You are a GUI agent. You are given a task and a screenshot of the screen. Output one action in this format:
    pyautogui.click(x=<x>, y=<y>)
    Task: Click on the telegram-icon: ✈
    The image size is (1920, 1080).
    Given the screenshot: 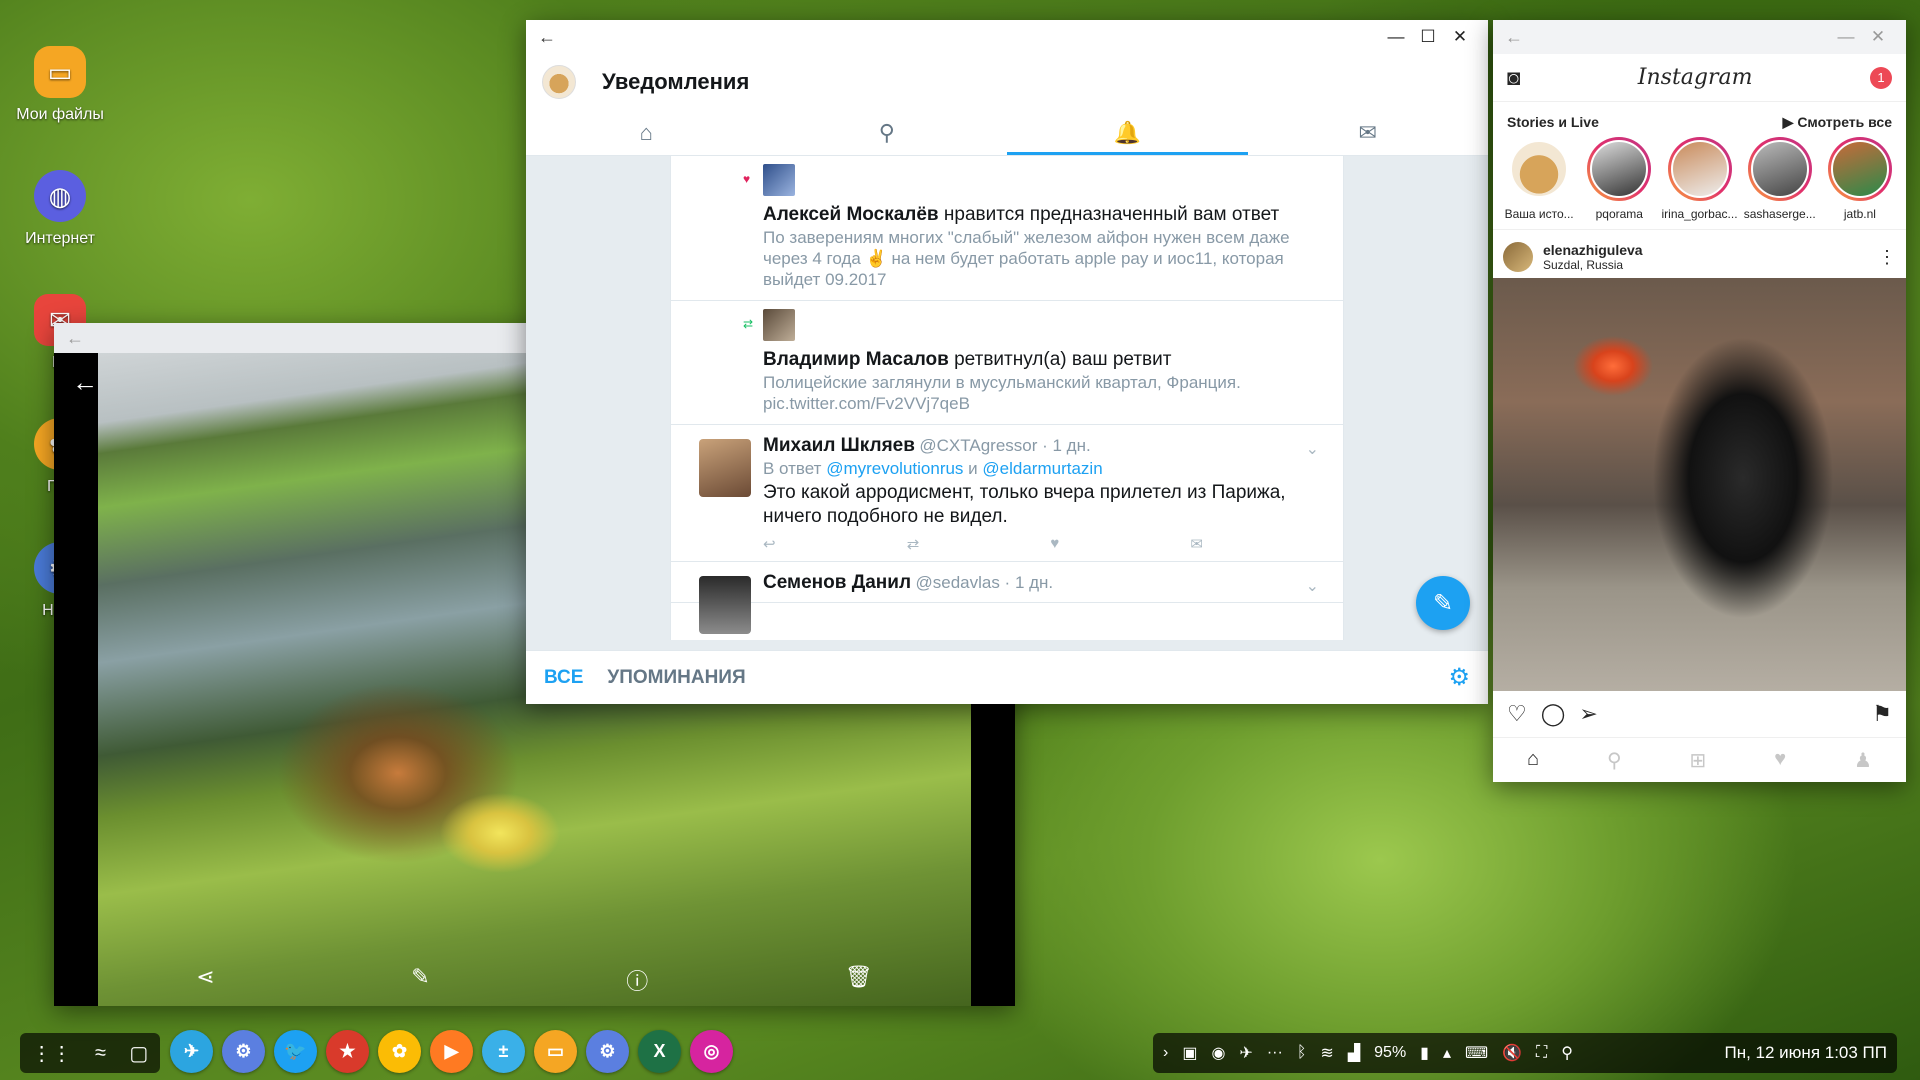 What is the action you would take?
    pyautogui.click(x=191, y=1051)
    